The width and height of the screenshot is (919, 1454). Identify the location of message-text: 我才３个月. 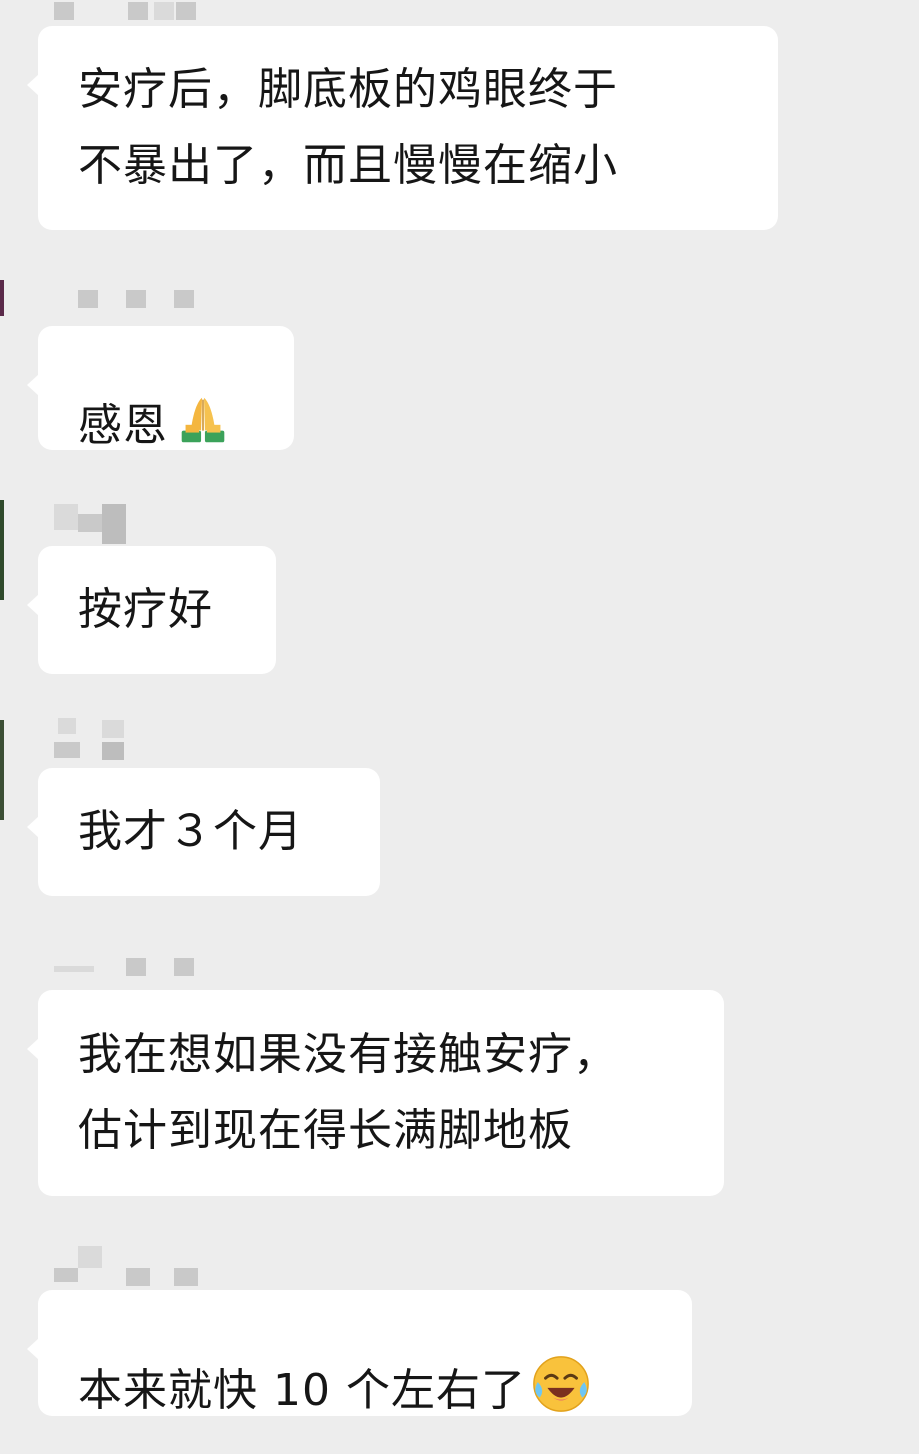
(190, 831).